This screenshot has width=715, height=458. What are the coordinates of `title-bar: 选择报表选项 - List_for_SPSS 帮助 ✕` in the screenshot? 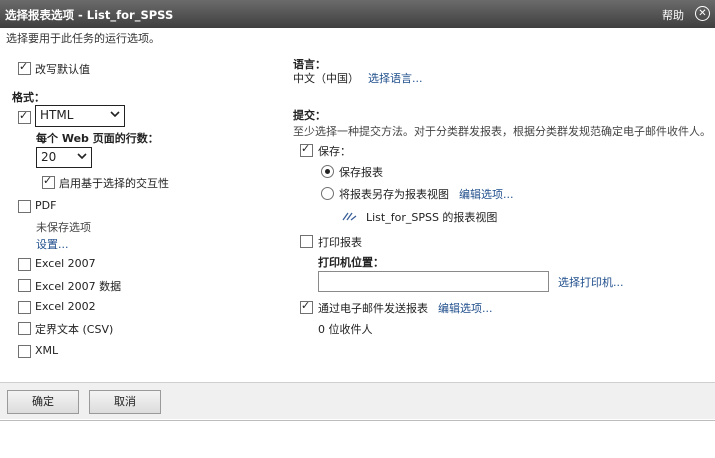 It's located at (357, 14).